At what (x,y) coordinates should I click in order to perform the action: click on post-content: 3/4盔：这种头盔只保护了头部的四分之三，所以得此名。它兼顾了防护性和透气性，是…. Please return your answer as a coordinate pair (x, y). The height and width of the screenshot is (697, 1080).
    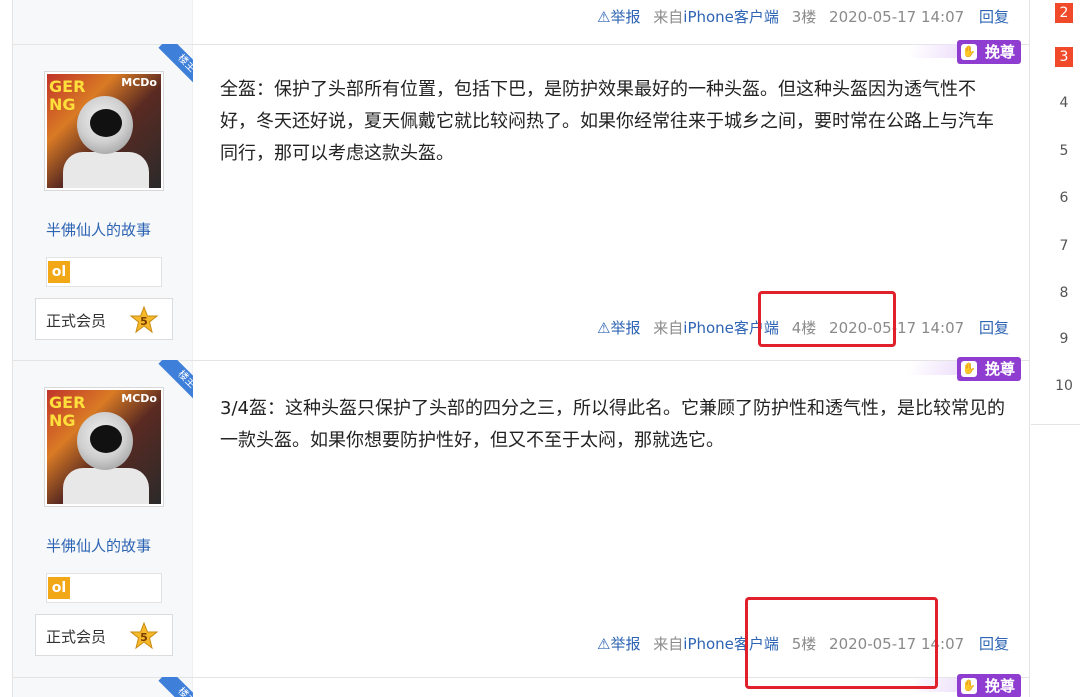
    Looking at the image, I should click on (612, 424).